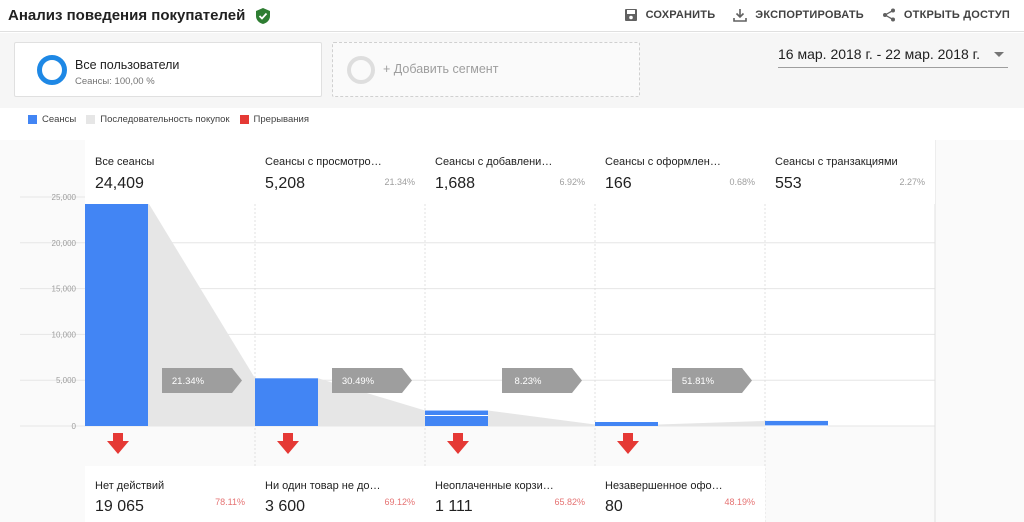 Image resolution: width=1024 pixels, height=522 pixels. I want to click on y-tick-label: 10,000, so click(64, 334).